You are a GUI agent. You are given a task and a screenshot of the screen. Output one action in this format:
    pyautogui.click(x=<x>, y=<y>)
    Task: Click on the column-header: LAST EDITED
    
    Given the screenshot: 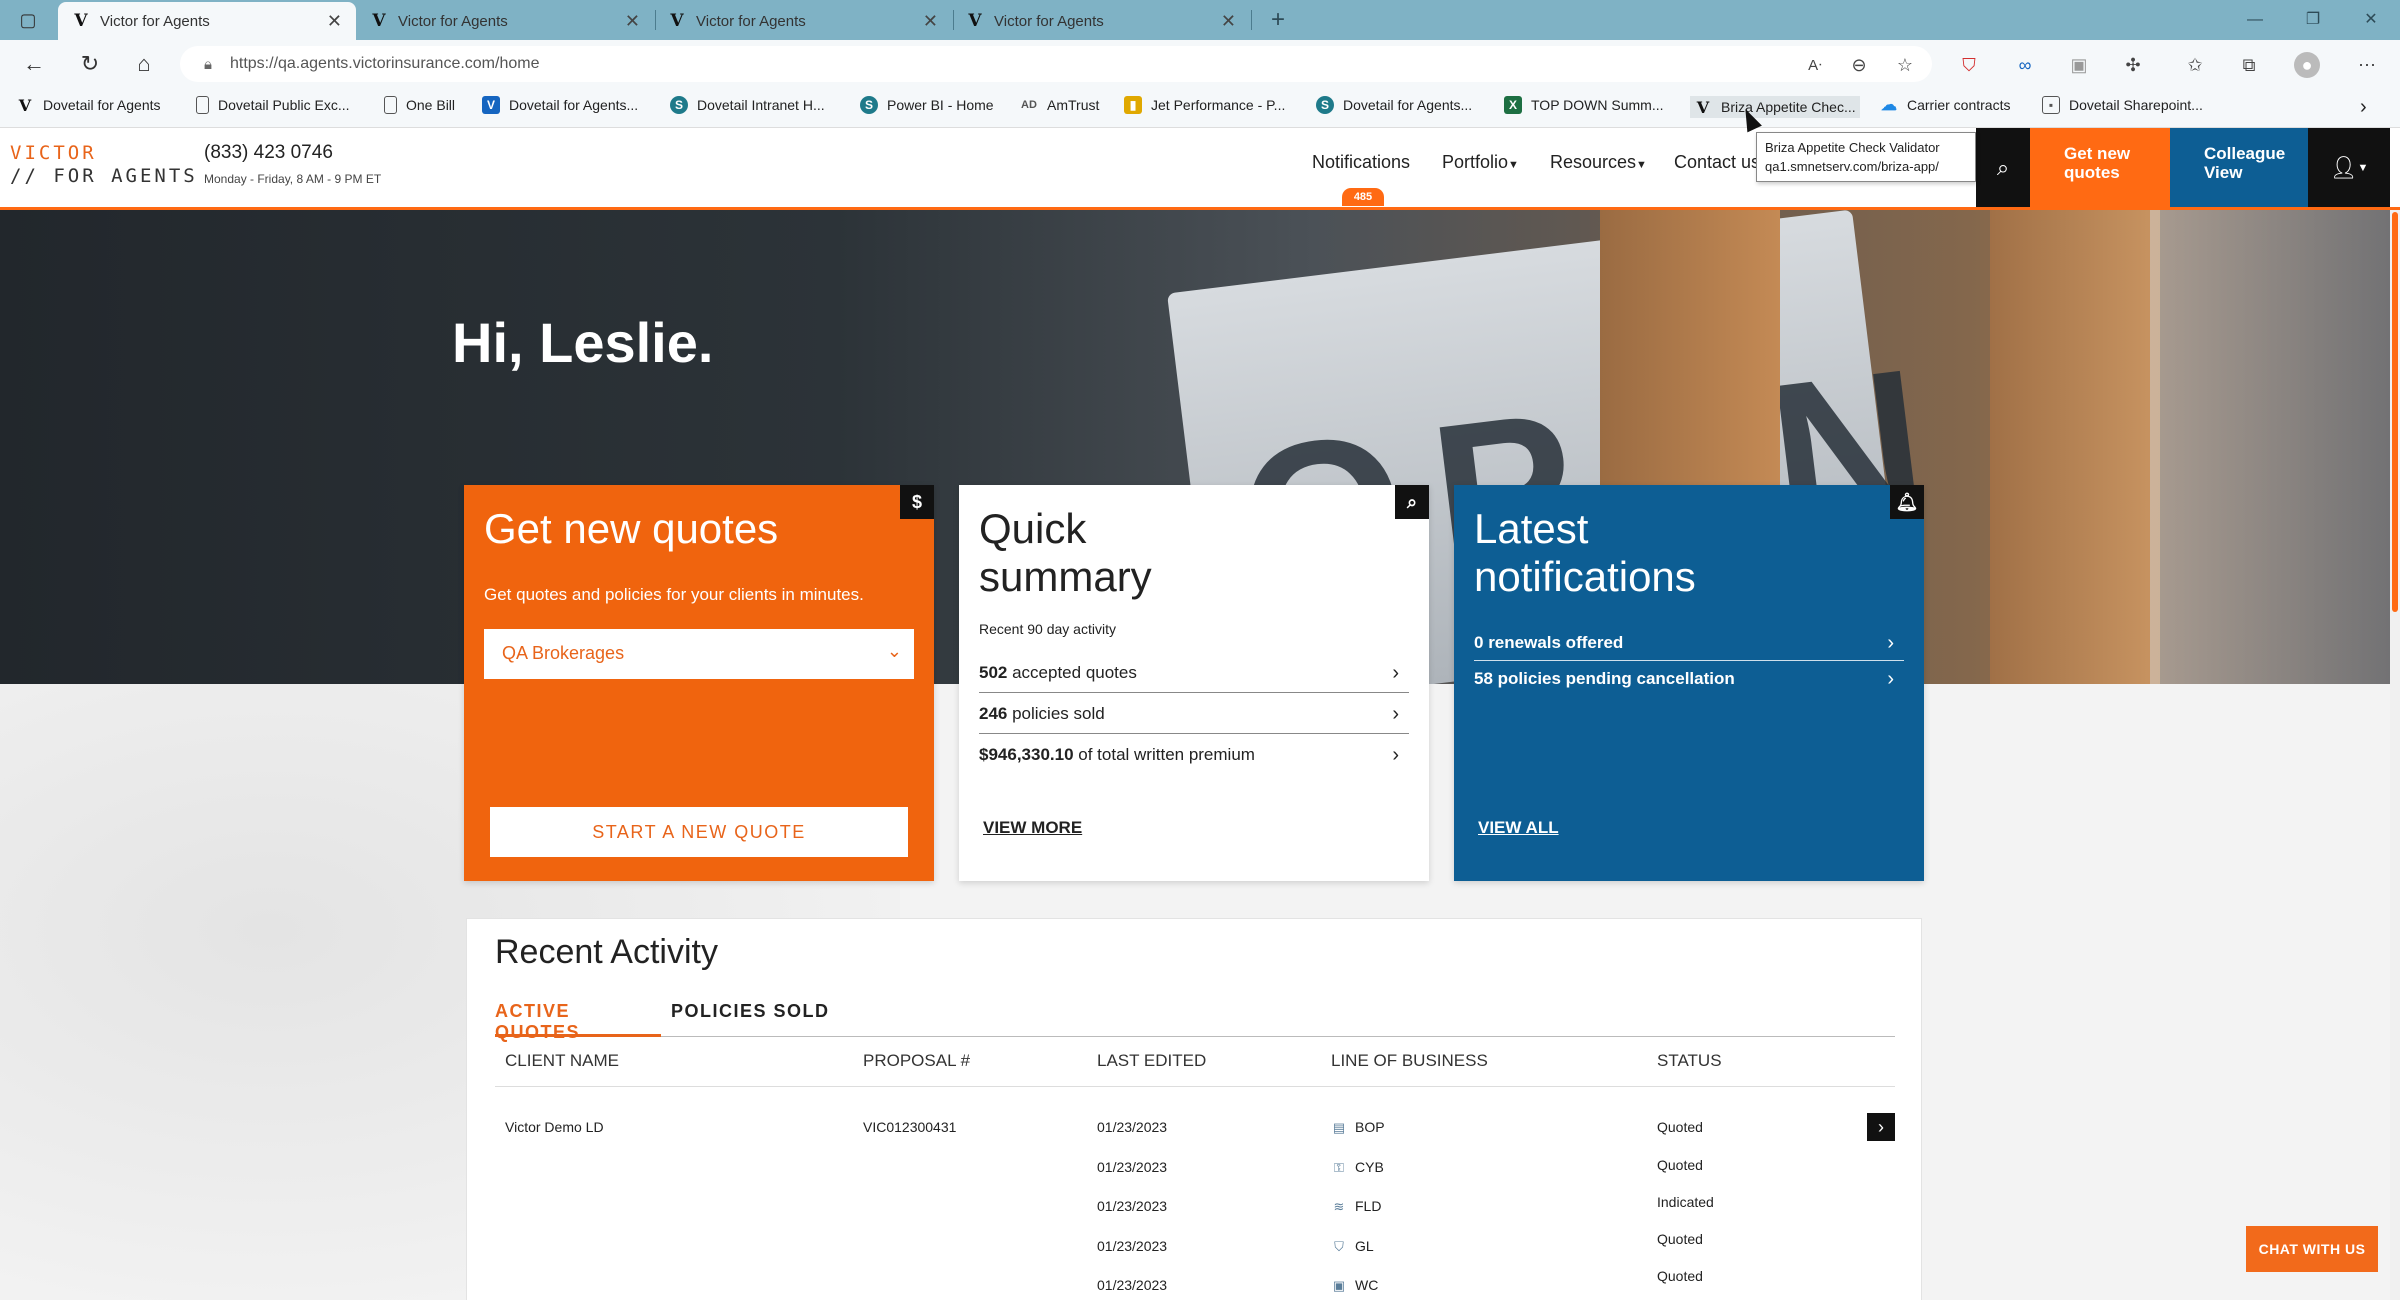 What is the action you would take?
    pyautogui.click(x=1151, y=1061)
    